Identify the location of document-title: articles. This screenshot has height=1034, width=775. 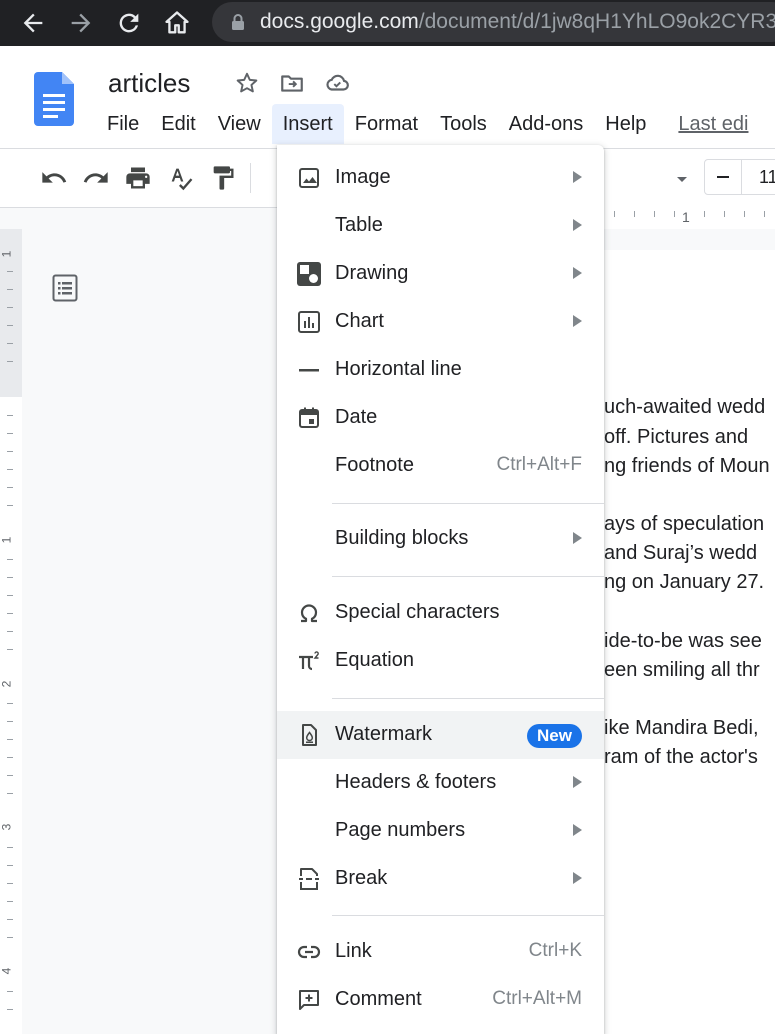
(149, 83).